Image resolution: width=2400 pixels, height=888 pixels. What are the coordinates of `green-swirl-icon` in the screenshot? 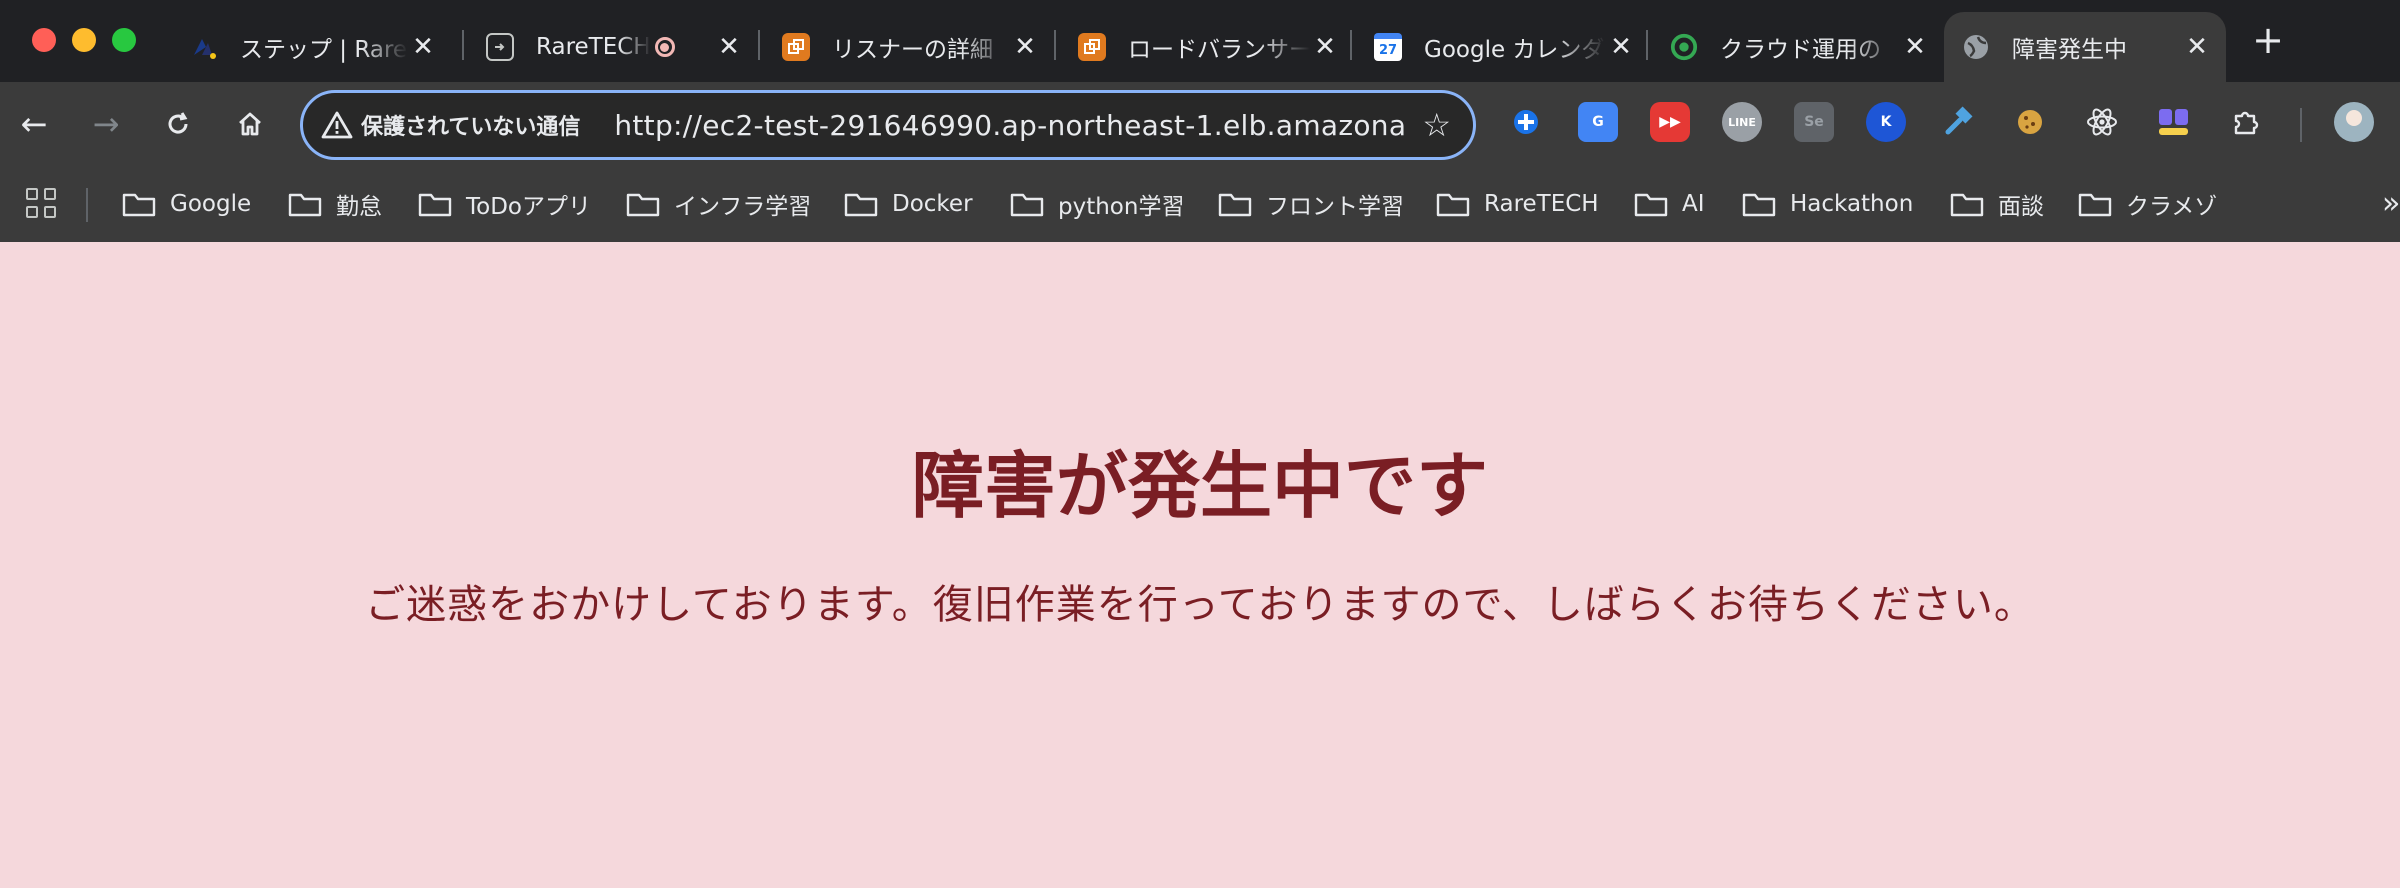 It's located at (1684, 47).